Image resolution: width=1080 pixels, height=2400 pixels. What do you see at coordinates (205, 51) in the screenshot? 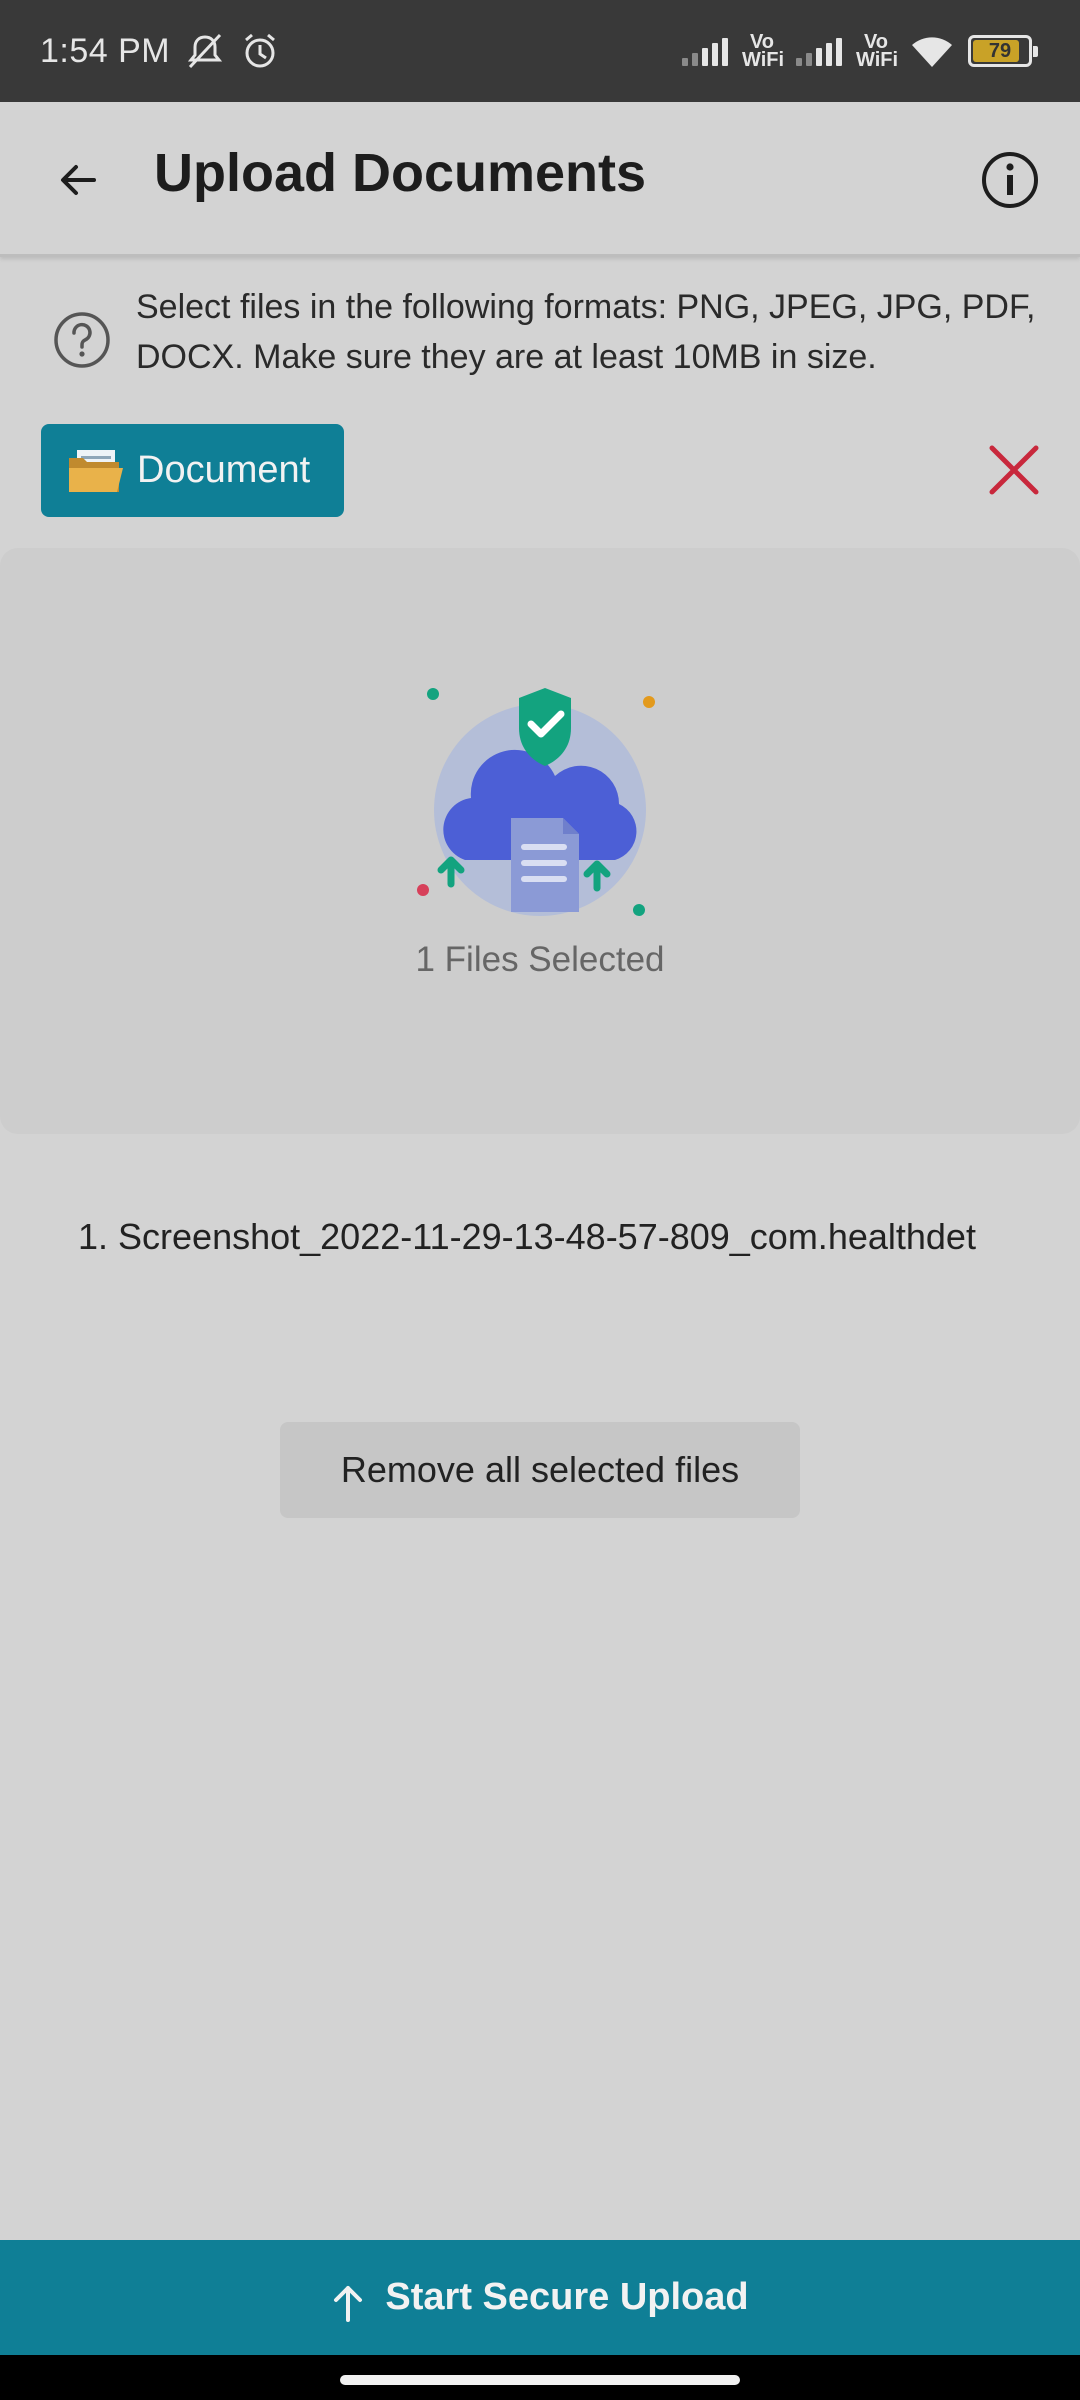
I see `mute-icon` at bounding box center [205, 51].